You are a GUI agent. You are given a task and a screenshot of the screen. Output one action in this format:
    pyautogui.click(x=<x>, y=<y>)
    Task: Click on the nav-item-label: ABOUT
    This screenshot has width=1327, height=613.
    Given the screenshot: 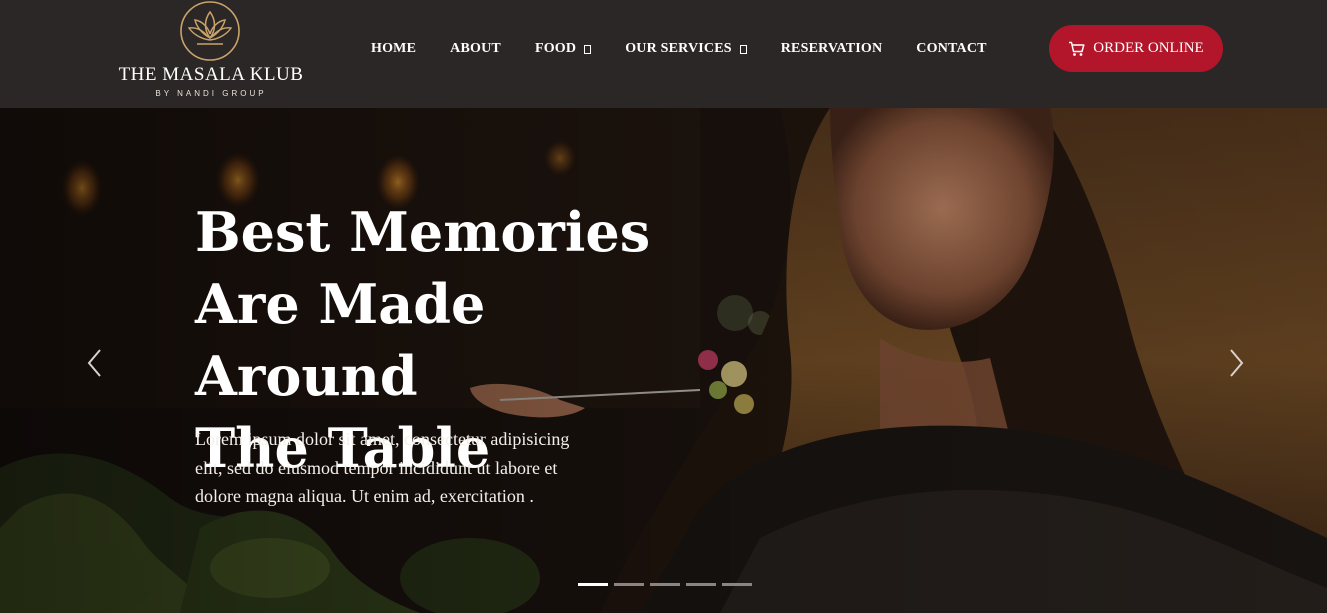 What is the action you would take?
    pyautogui.click(x=475, y=48)
    